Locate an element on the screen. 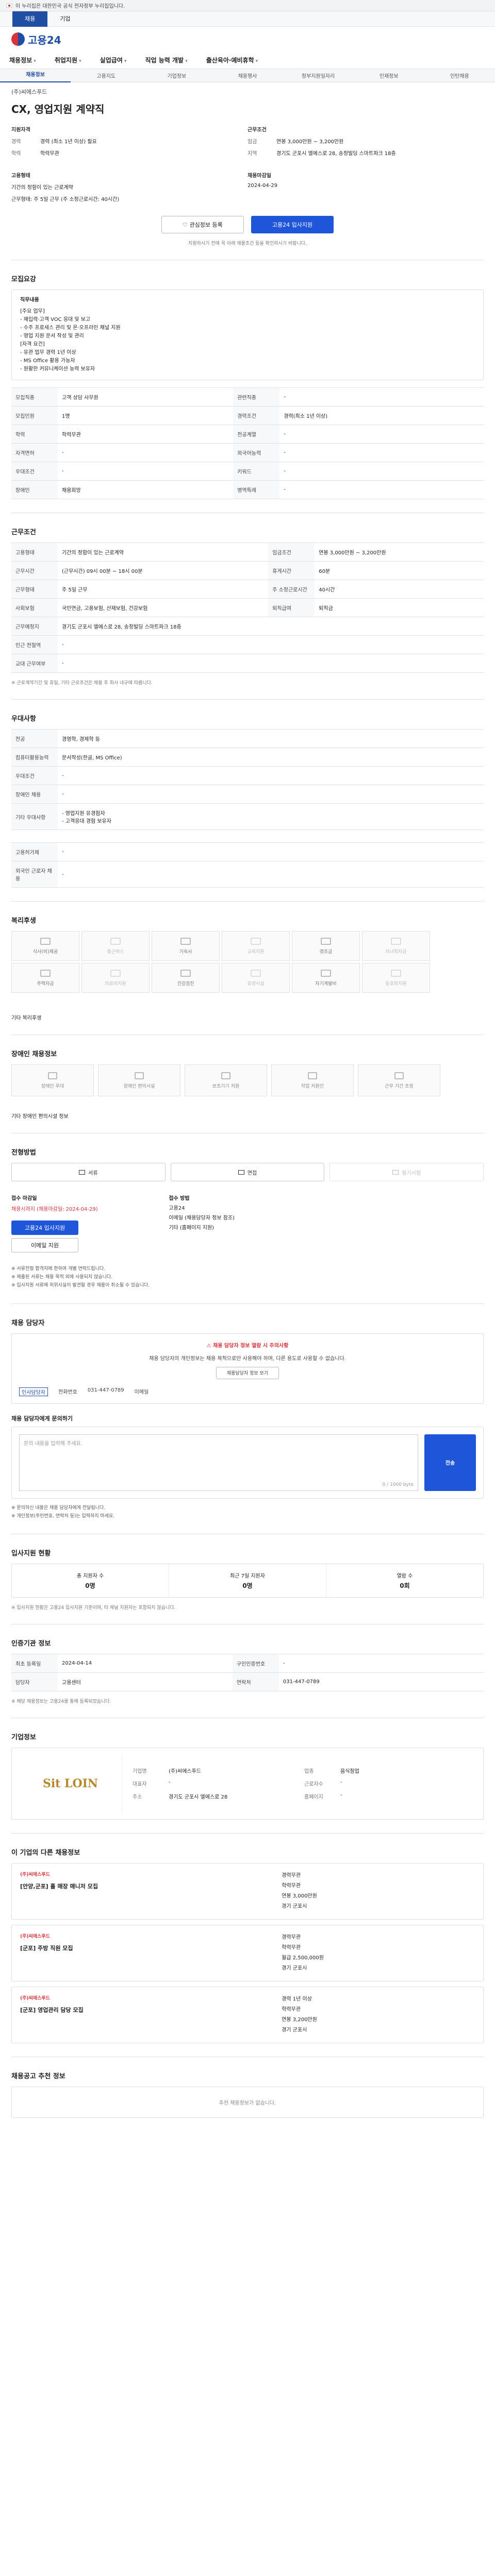  site-logo: 고용24 is located at coordinates (247, 39).